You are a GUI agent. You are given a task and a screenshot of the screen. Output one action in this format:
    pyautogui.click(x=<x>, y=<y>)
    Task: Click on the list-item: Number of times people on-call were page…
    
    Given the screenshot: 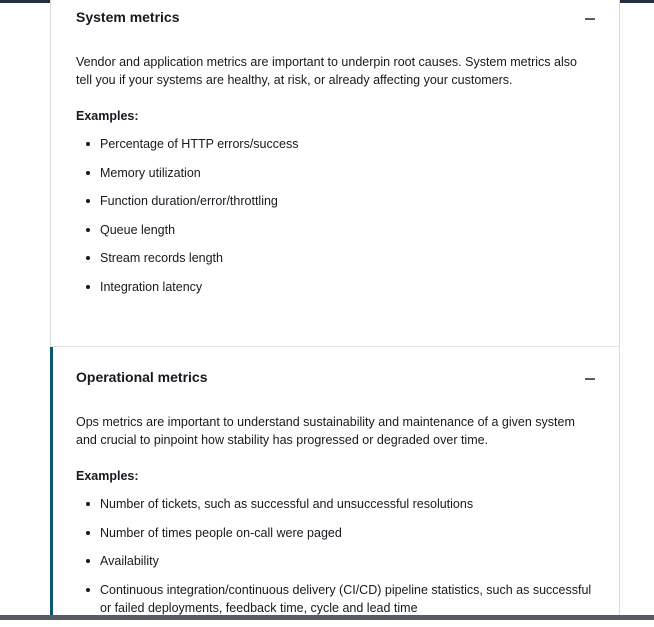 What is the action you would take?
    pyautogui.click(x=338, y=533)
    